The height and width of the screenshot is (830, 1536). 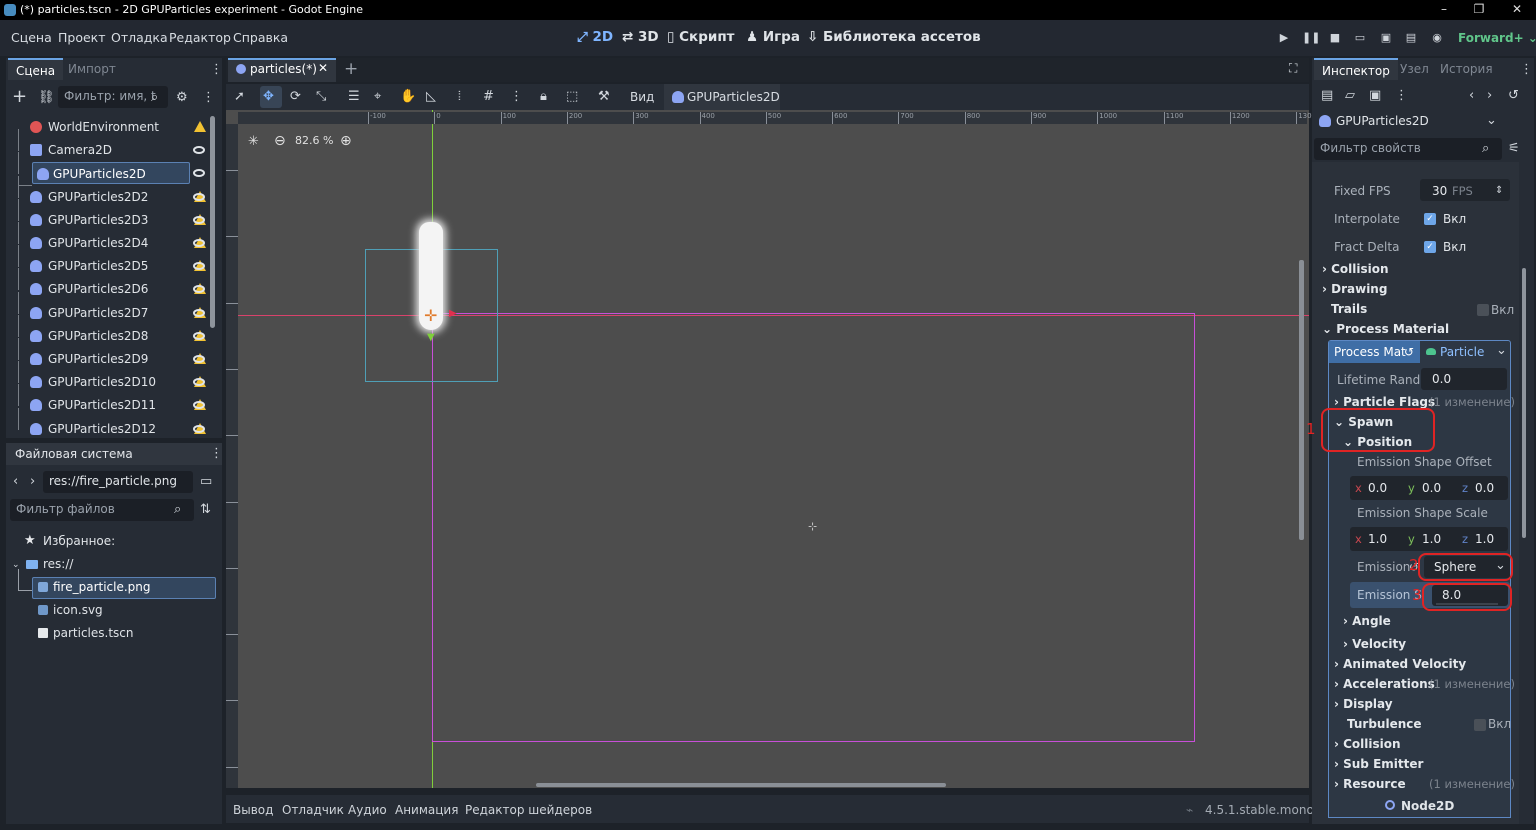 I want to click on open-resource-icon: ▱, so click(x=1350, y=96).